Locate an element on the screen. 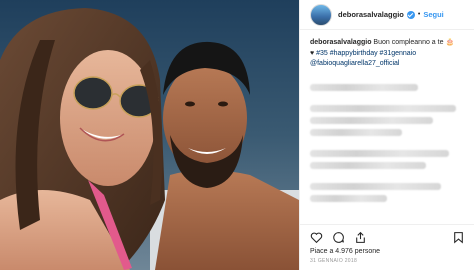 The width and height of the screenshot is (474, 270). heart-emoji-icon: ♥ is located at coordinates (312, 53).